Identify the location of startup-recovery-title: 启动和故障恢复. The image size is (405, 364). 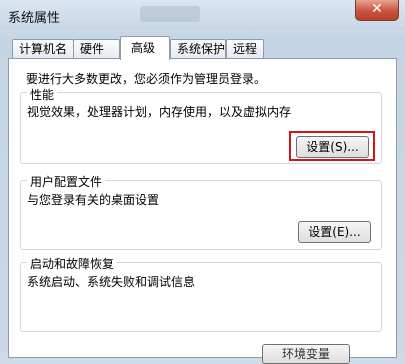
(72, 263).